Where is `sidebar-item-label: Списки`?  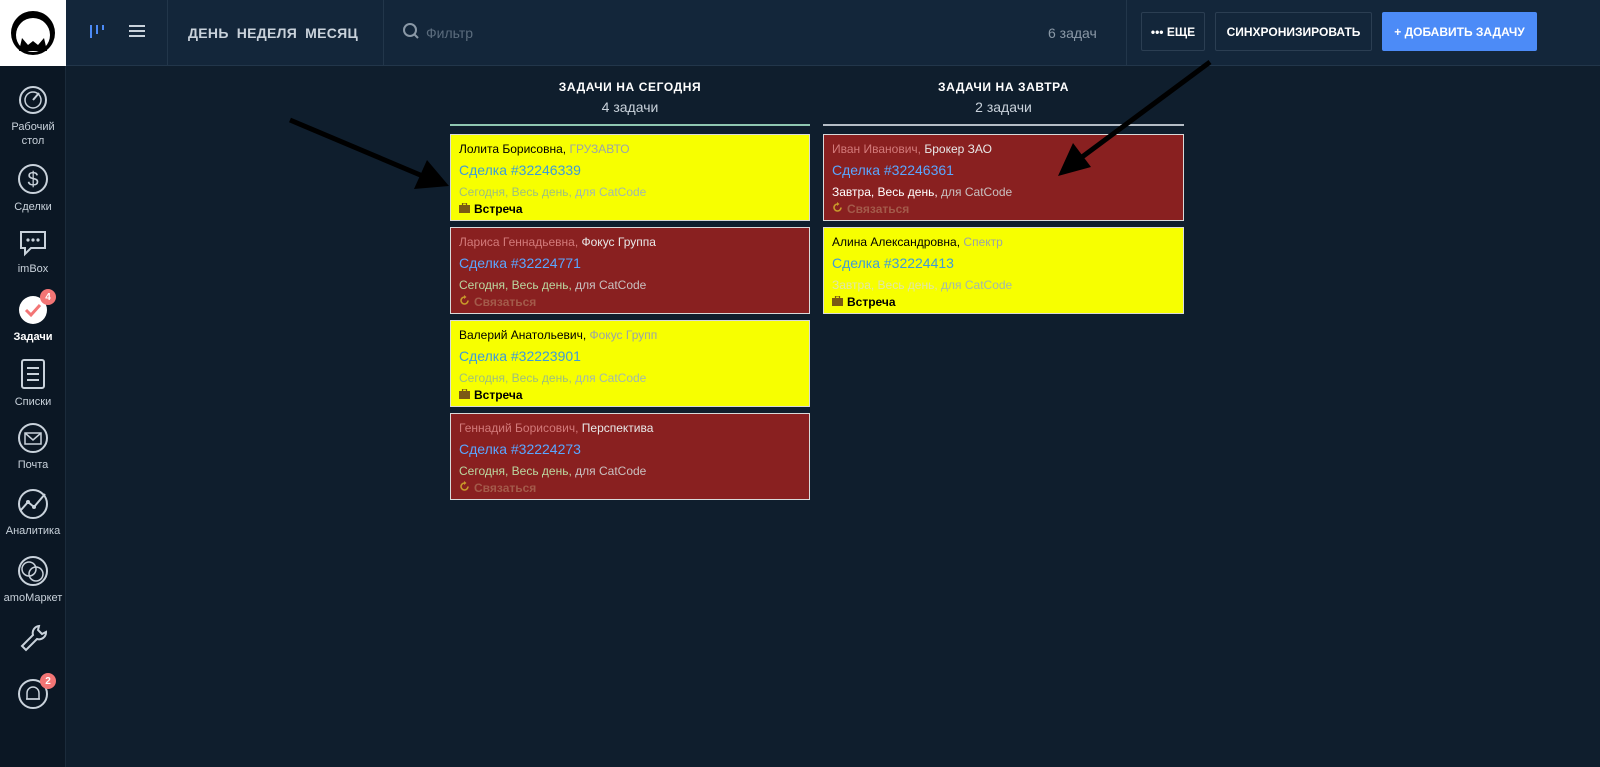
sidebar-item-label: Списки is located at coordinates (33, 402).